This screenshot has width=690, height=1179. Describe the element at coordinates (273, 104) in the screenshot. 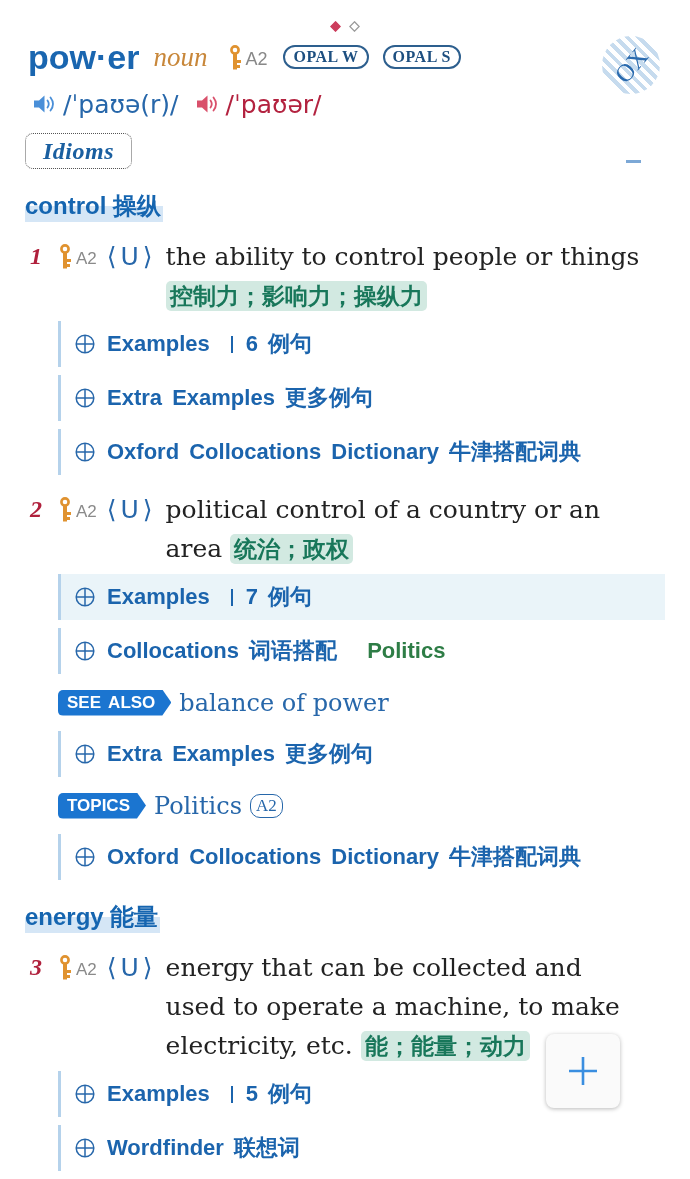

I see `pronunciation-text: /ˈpaʊər/` at that location.